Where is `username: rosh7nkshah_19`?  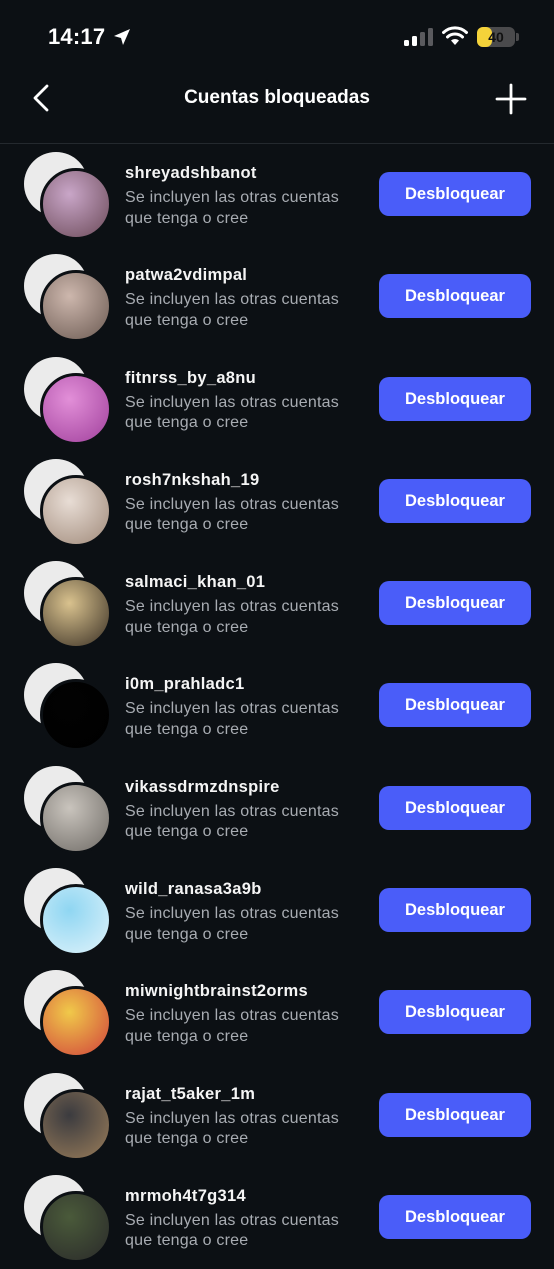
username: rosh7nkshah_19 is located at coordinates (192, 480).